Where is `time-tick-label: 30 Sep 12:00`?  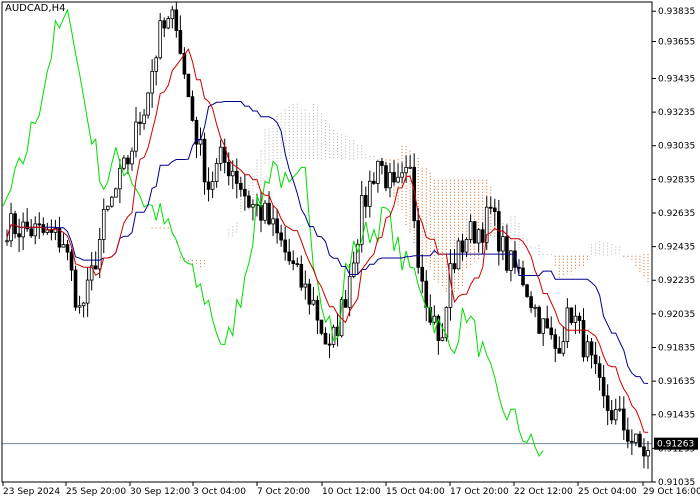 time-tick-label: 30 Sep 12:00 is located at coordinates (160, 492).